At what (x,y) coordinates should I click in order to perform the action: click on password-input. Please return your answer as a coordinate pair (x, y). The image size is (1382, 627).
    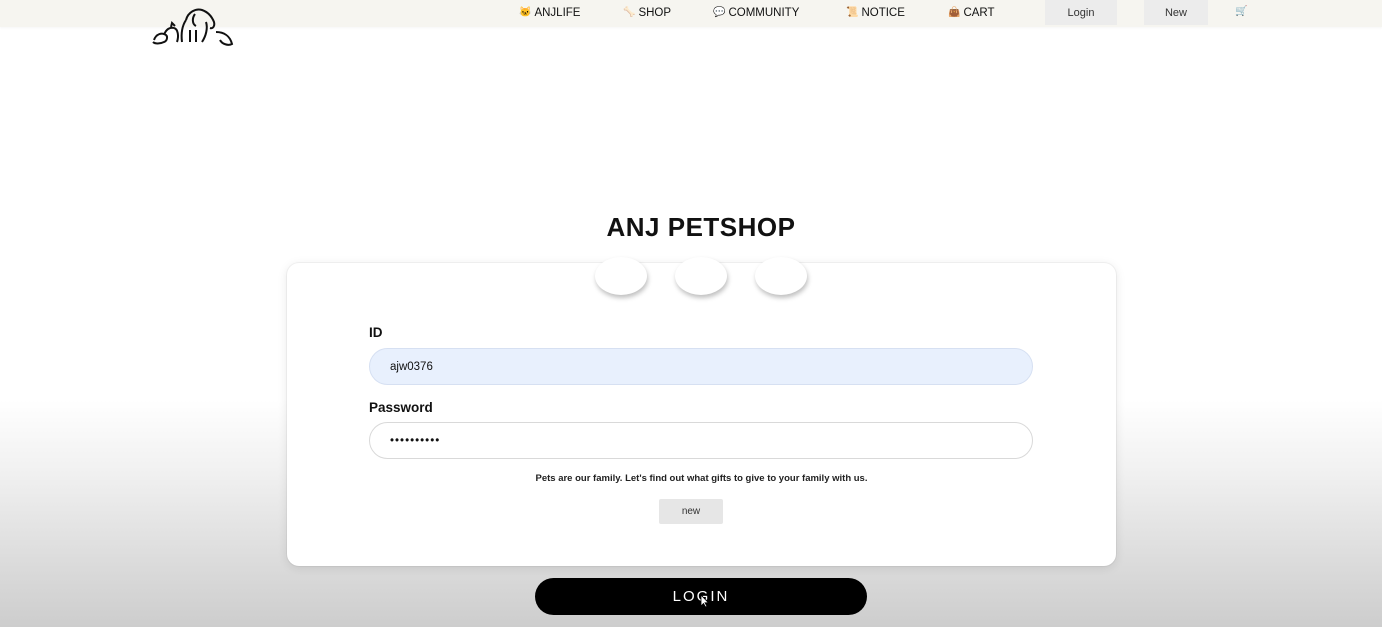
    Looking at the image, I should click on (701, 440).